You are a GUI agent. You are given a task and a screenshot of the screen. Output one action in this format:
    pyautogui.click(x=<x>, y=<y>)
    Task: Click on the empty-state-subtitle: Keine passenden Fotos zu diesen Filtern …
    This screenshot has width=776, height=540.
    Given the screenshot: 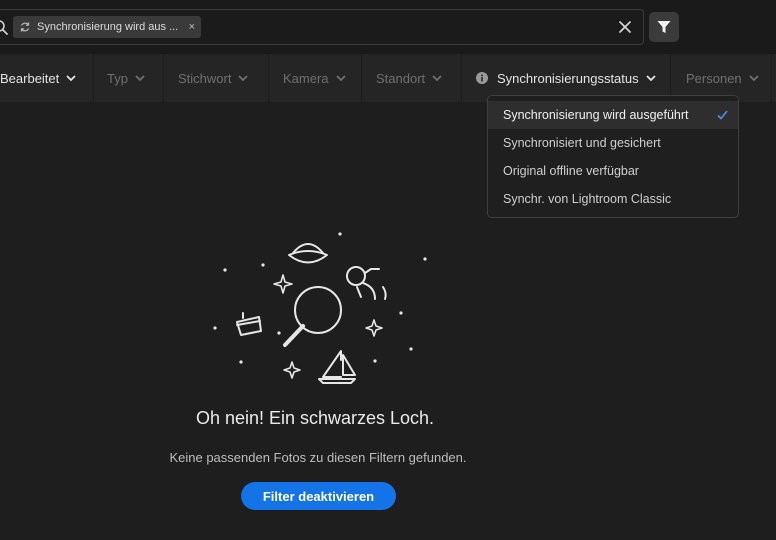 What is the action you would take?
    pyautogui.click(x=318, y=457)
    